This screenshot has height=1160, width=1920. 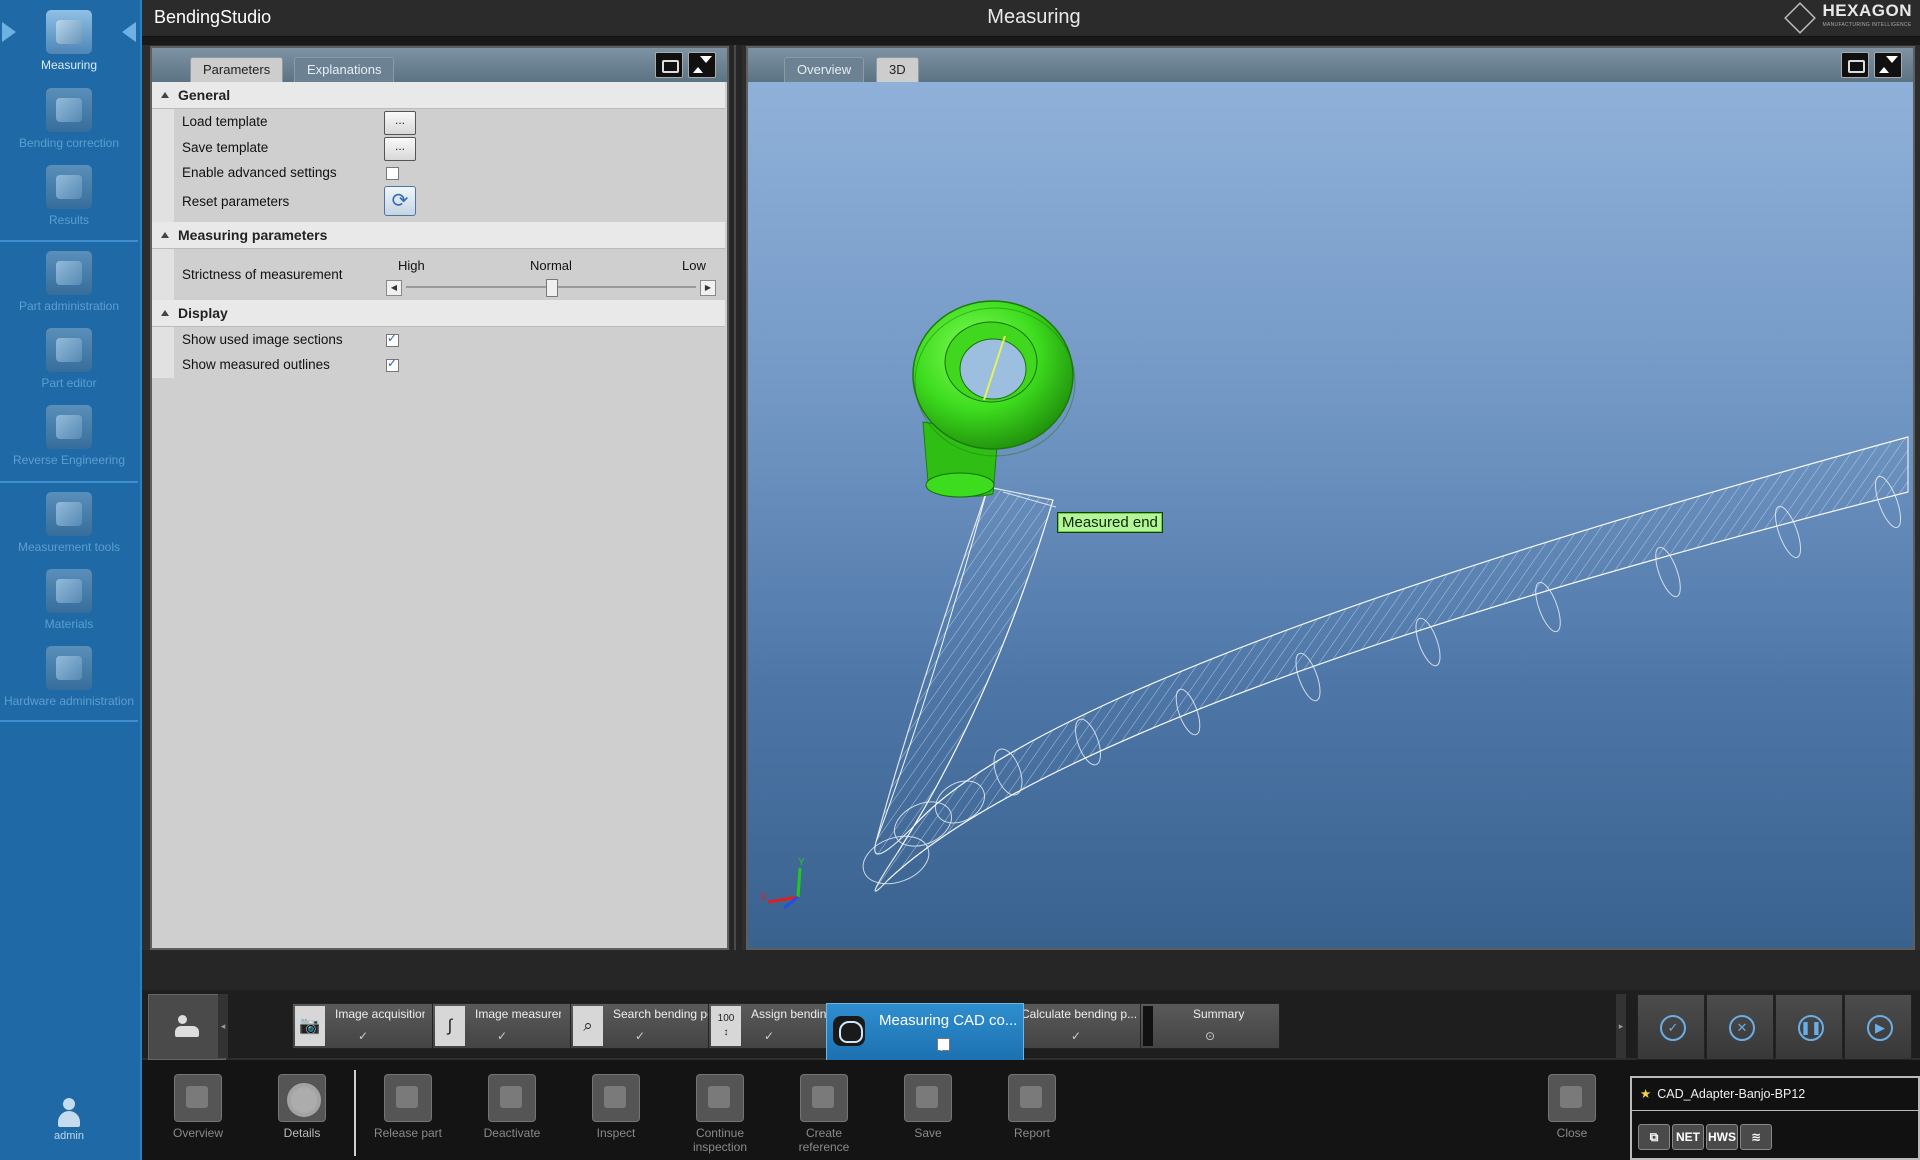 What do you see at coordinates (928, 1107) in the screenshot?
I see `save-button: Save` at bounding box center [928, 1107].